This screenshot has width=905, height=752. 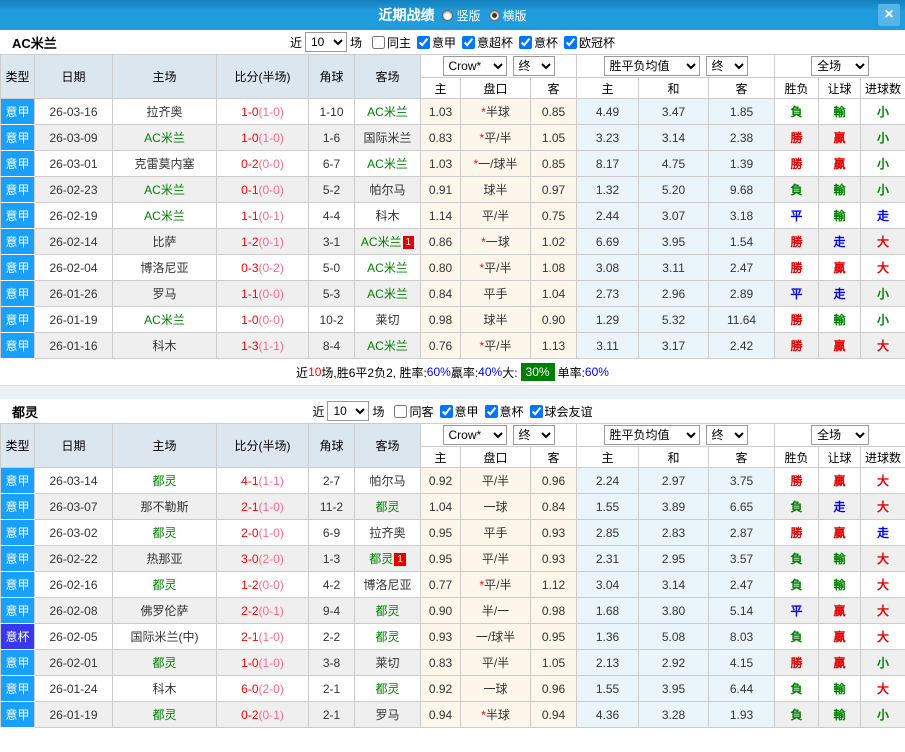 I want to click on cell-home-odds: 0.80, so click(x=440, y=267).